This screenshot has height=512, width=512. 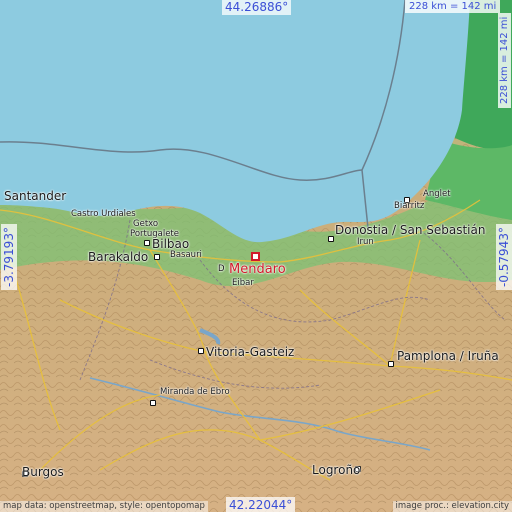 I want to click on place-label-burgos: Burgos, so click(x=43, y=472).